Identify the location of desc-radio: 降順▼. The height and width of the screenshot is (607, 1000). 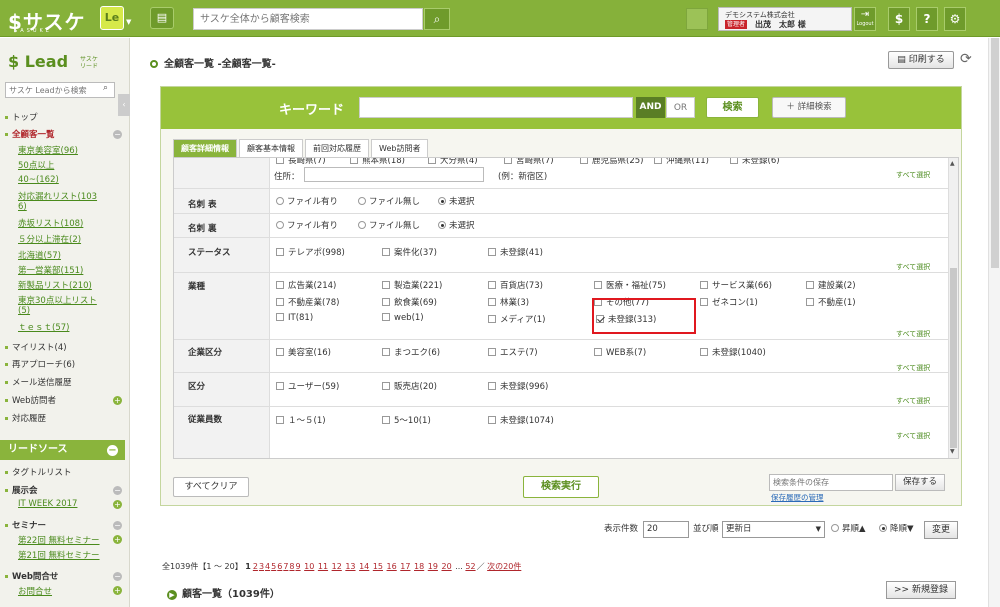
(896, 528).